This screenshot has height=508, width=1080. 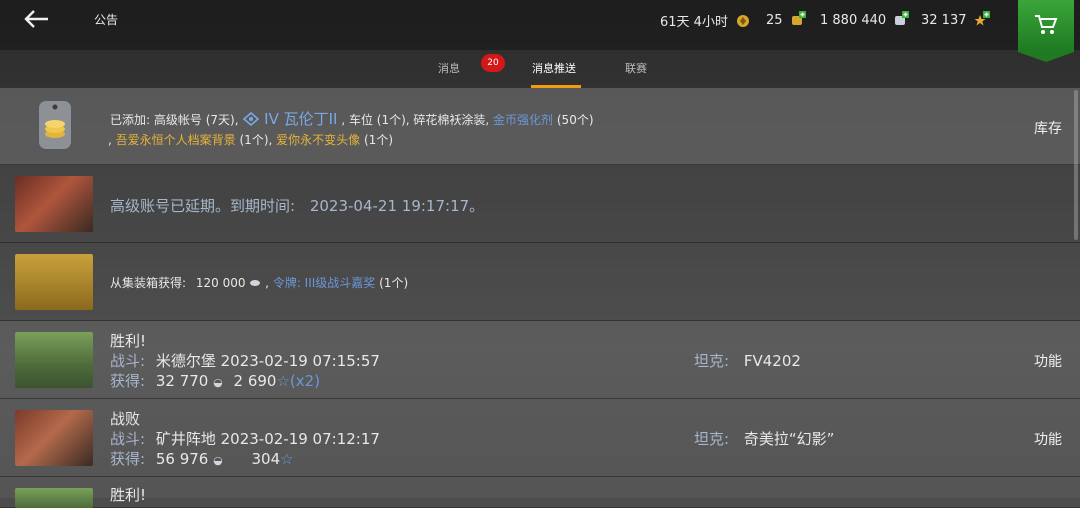 I want to click on battle-earnings: 获得: 56 976 ◒ 304☆, so click(x=202, y=459).